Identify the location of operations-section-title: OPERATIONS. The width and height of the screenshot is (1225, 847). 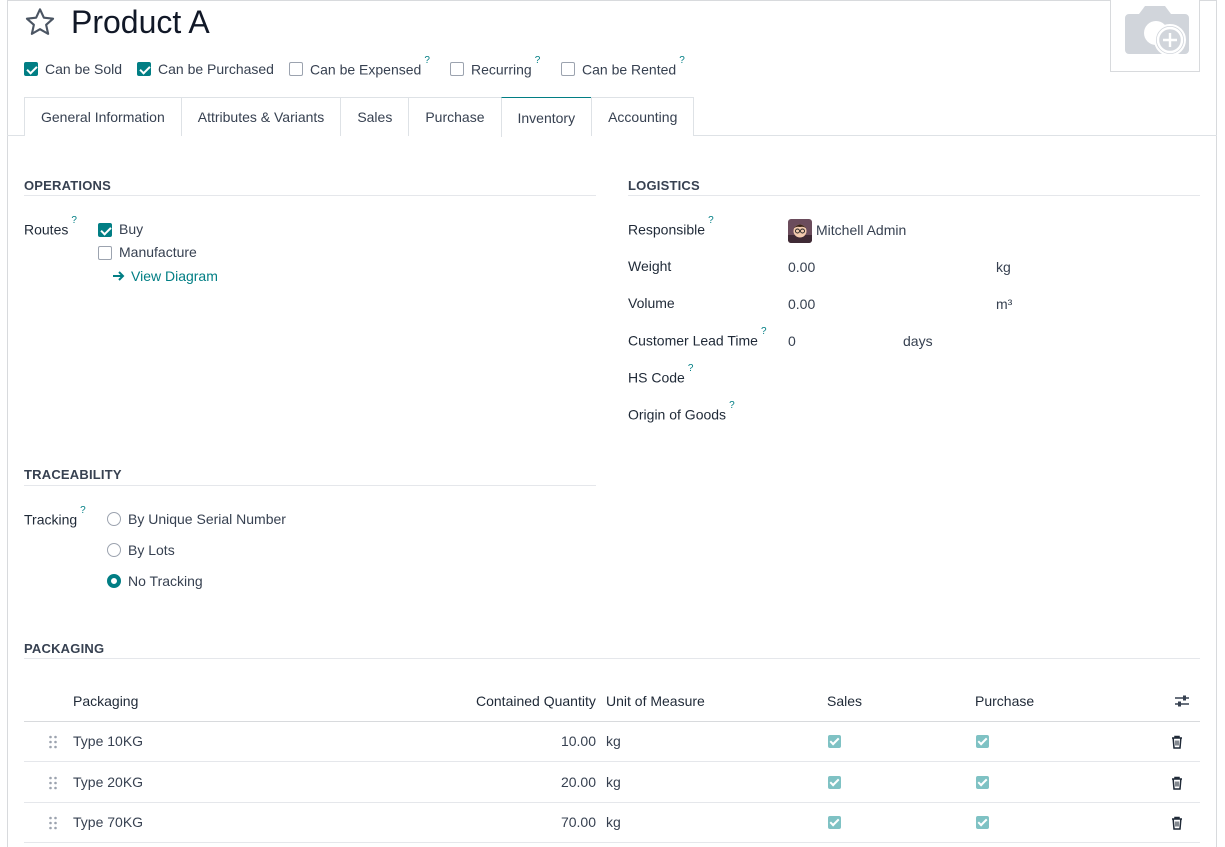
(67, 185).